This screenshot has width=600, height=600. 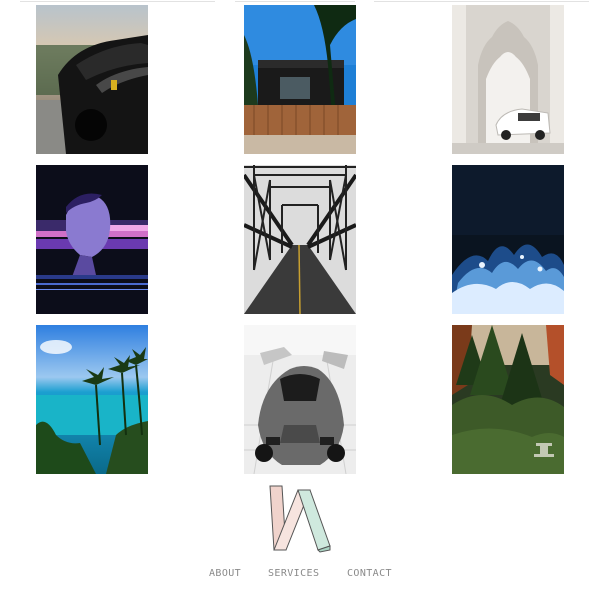 What do you see at coordinates (300, 2) in the screenshot?
I see `top-divider` at bounding box center [300, 2].